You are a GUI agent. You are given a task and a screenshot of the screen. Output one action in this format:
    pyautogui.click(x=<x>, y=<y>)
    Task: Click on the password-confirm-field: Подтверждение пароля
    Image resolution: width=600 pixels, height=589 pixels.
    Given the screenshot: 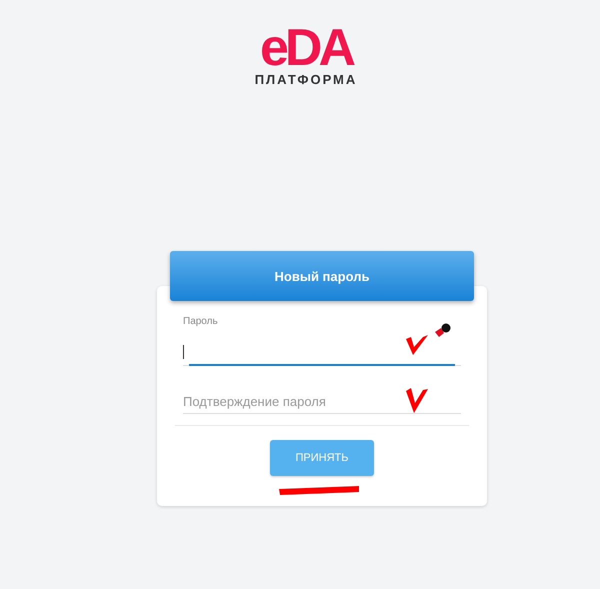 What is the action you would take?
    pyautogui.click(x=322, y=401)
    